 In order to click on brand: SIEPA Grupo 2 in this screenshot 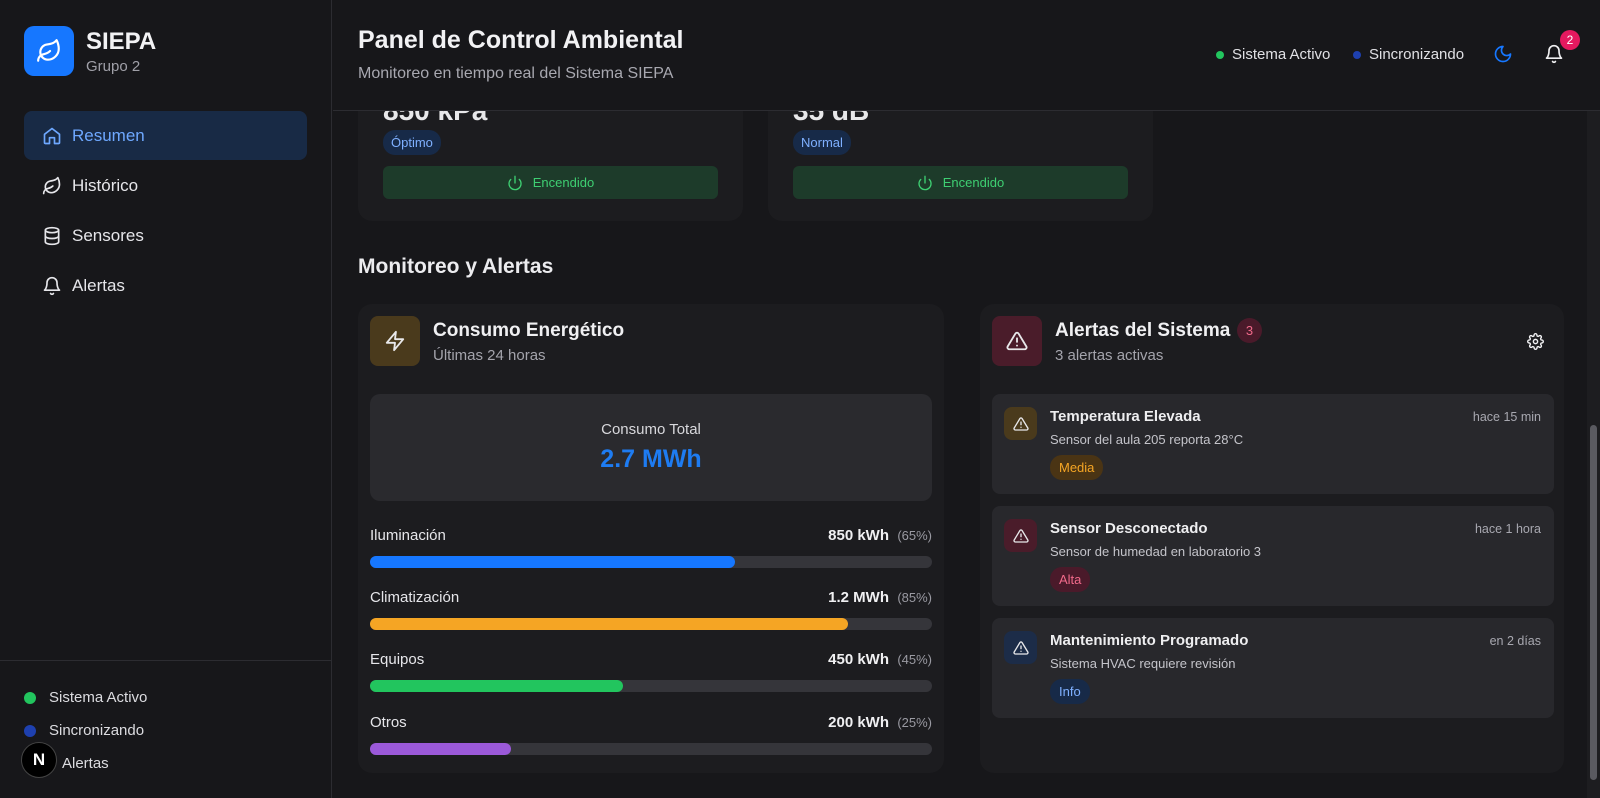, I will do `click(90, 51)`.